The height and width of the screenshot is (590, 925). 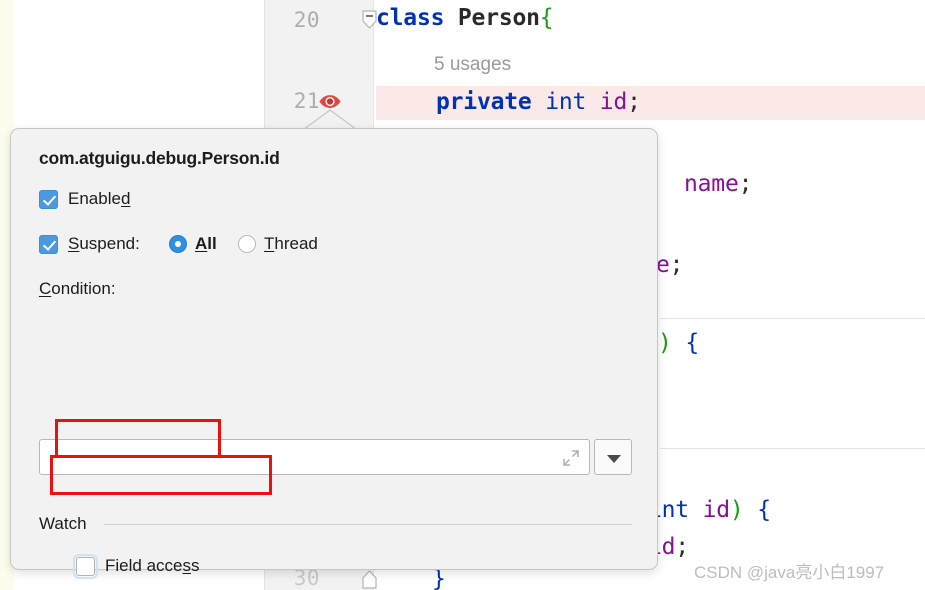 I want to click on code-fragment-paren-brace: ) {, so click(x=678, y=343).